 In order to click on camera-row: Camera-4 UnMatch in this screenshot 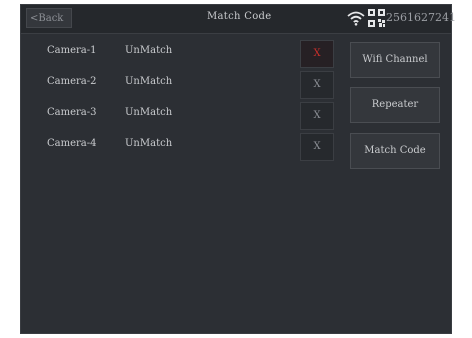, I will do `click(151, 146)`.